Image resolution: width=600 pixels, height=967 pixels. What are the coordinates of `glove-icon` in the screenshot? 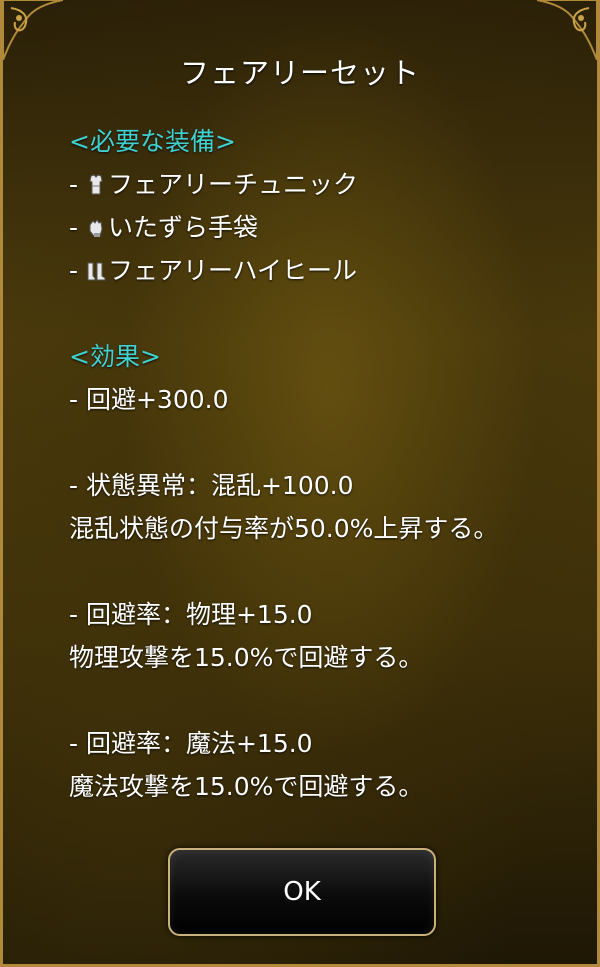 It's located at (96, 228).